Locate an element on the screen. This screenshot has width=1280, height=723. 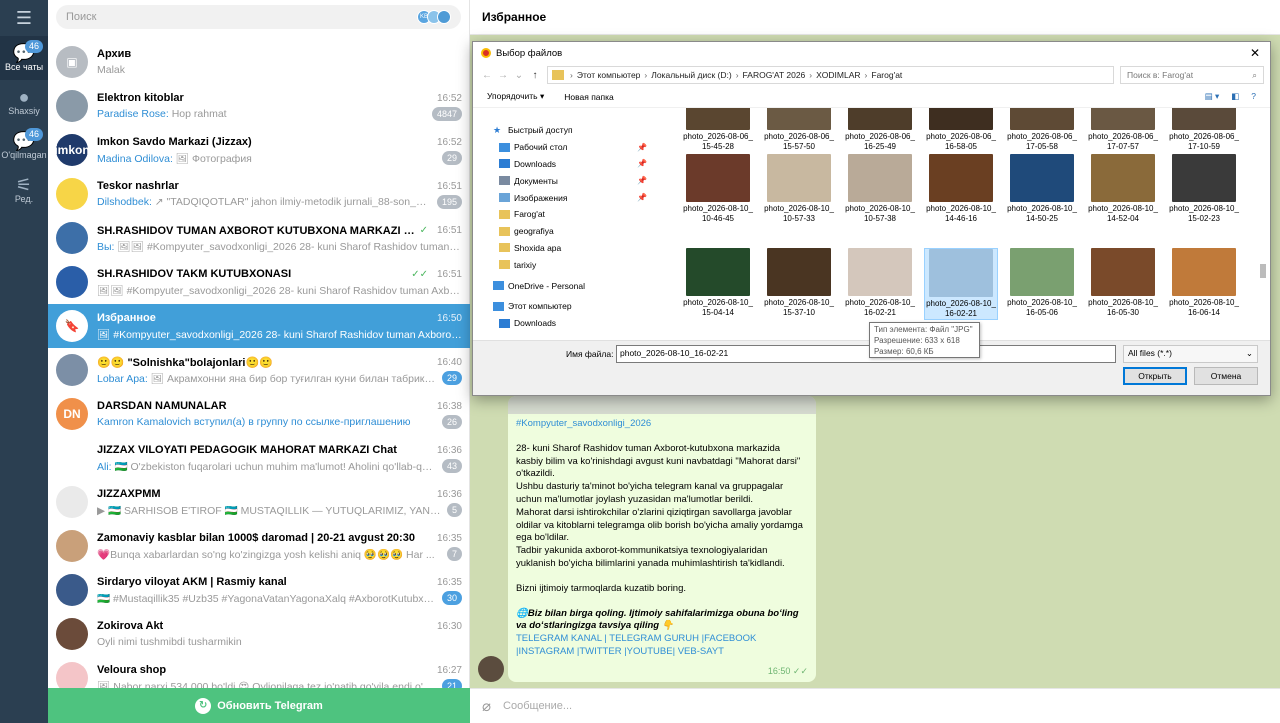
file-item: photo_2026-08-06_17-07-57 is located at coordinates (1123, 130).